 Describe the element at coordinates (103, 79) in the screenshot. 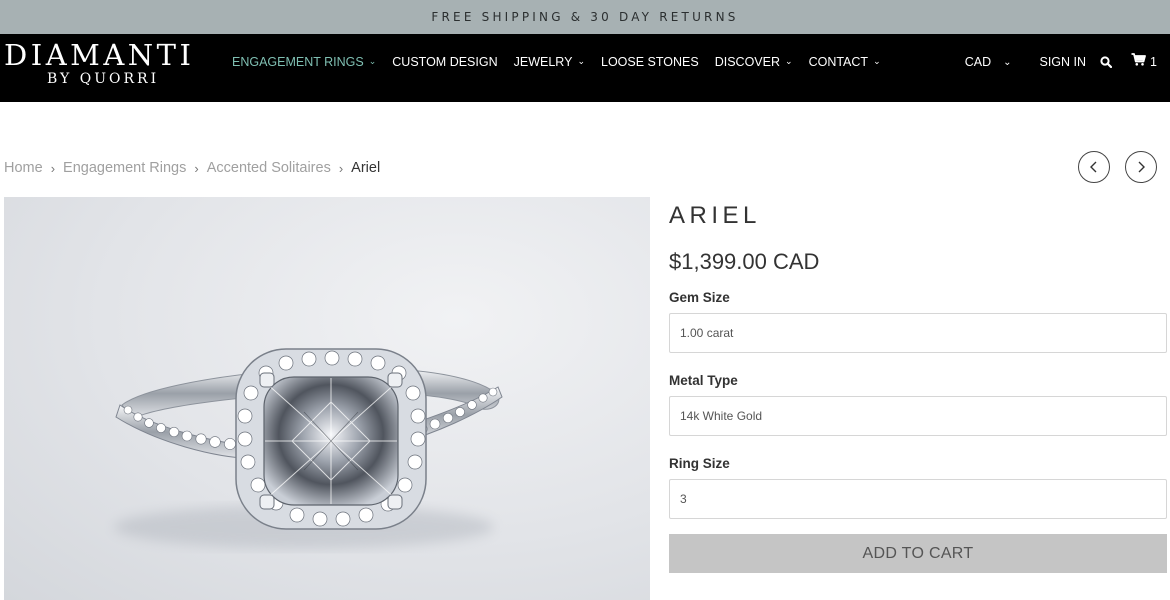

I see `logo-subtitle: BY QUORRI` at that location.